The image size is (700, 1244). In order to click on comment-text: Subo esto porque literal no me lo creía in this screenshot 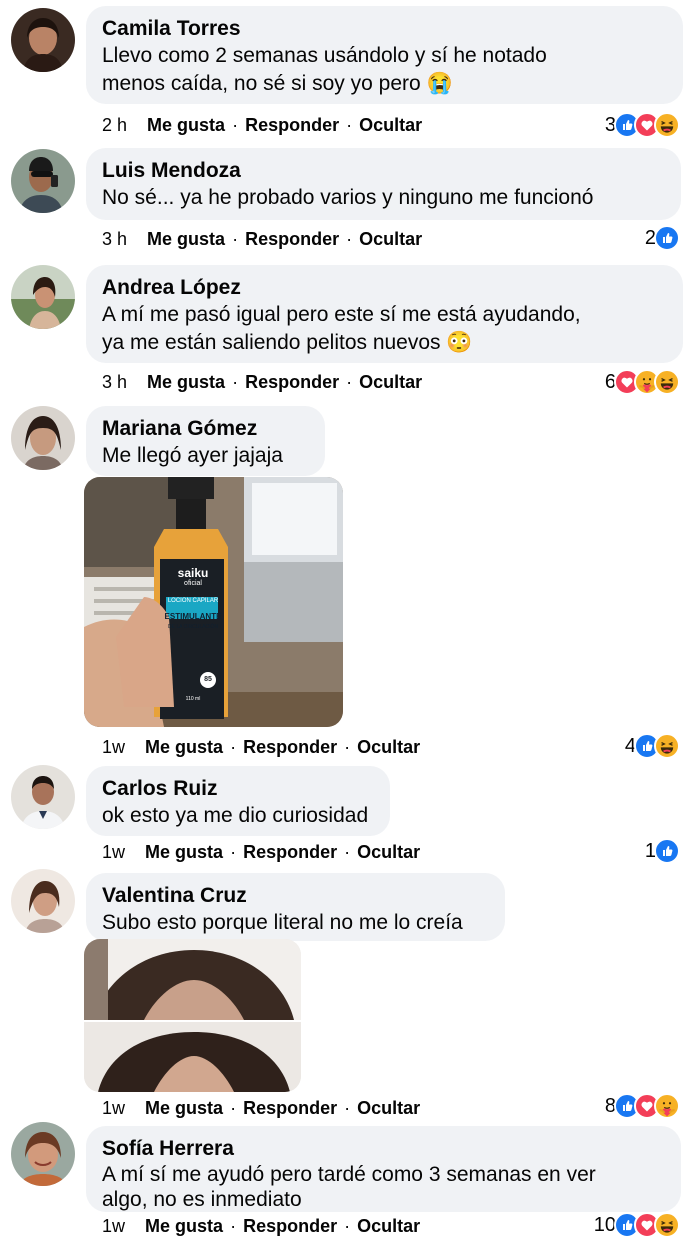, I will do `click(282, 922)`.